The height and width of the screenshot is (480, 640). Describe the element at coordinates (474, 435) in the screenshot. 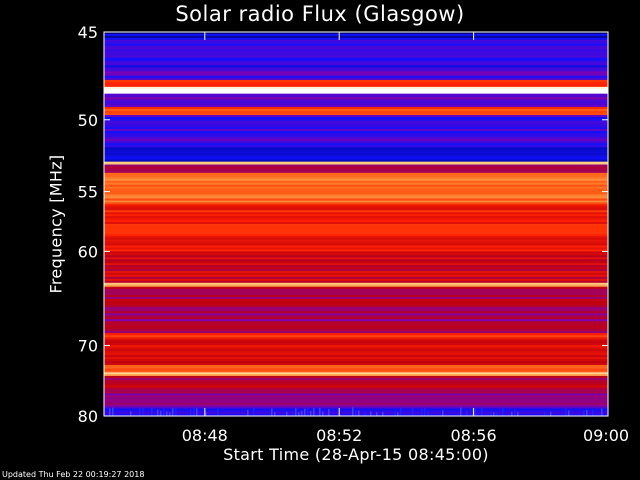

I see `x-tick-label: 08:56` at that location.